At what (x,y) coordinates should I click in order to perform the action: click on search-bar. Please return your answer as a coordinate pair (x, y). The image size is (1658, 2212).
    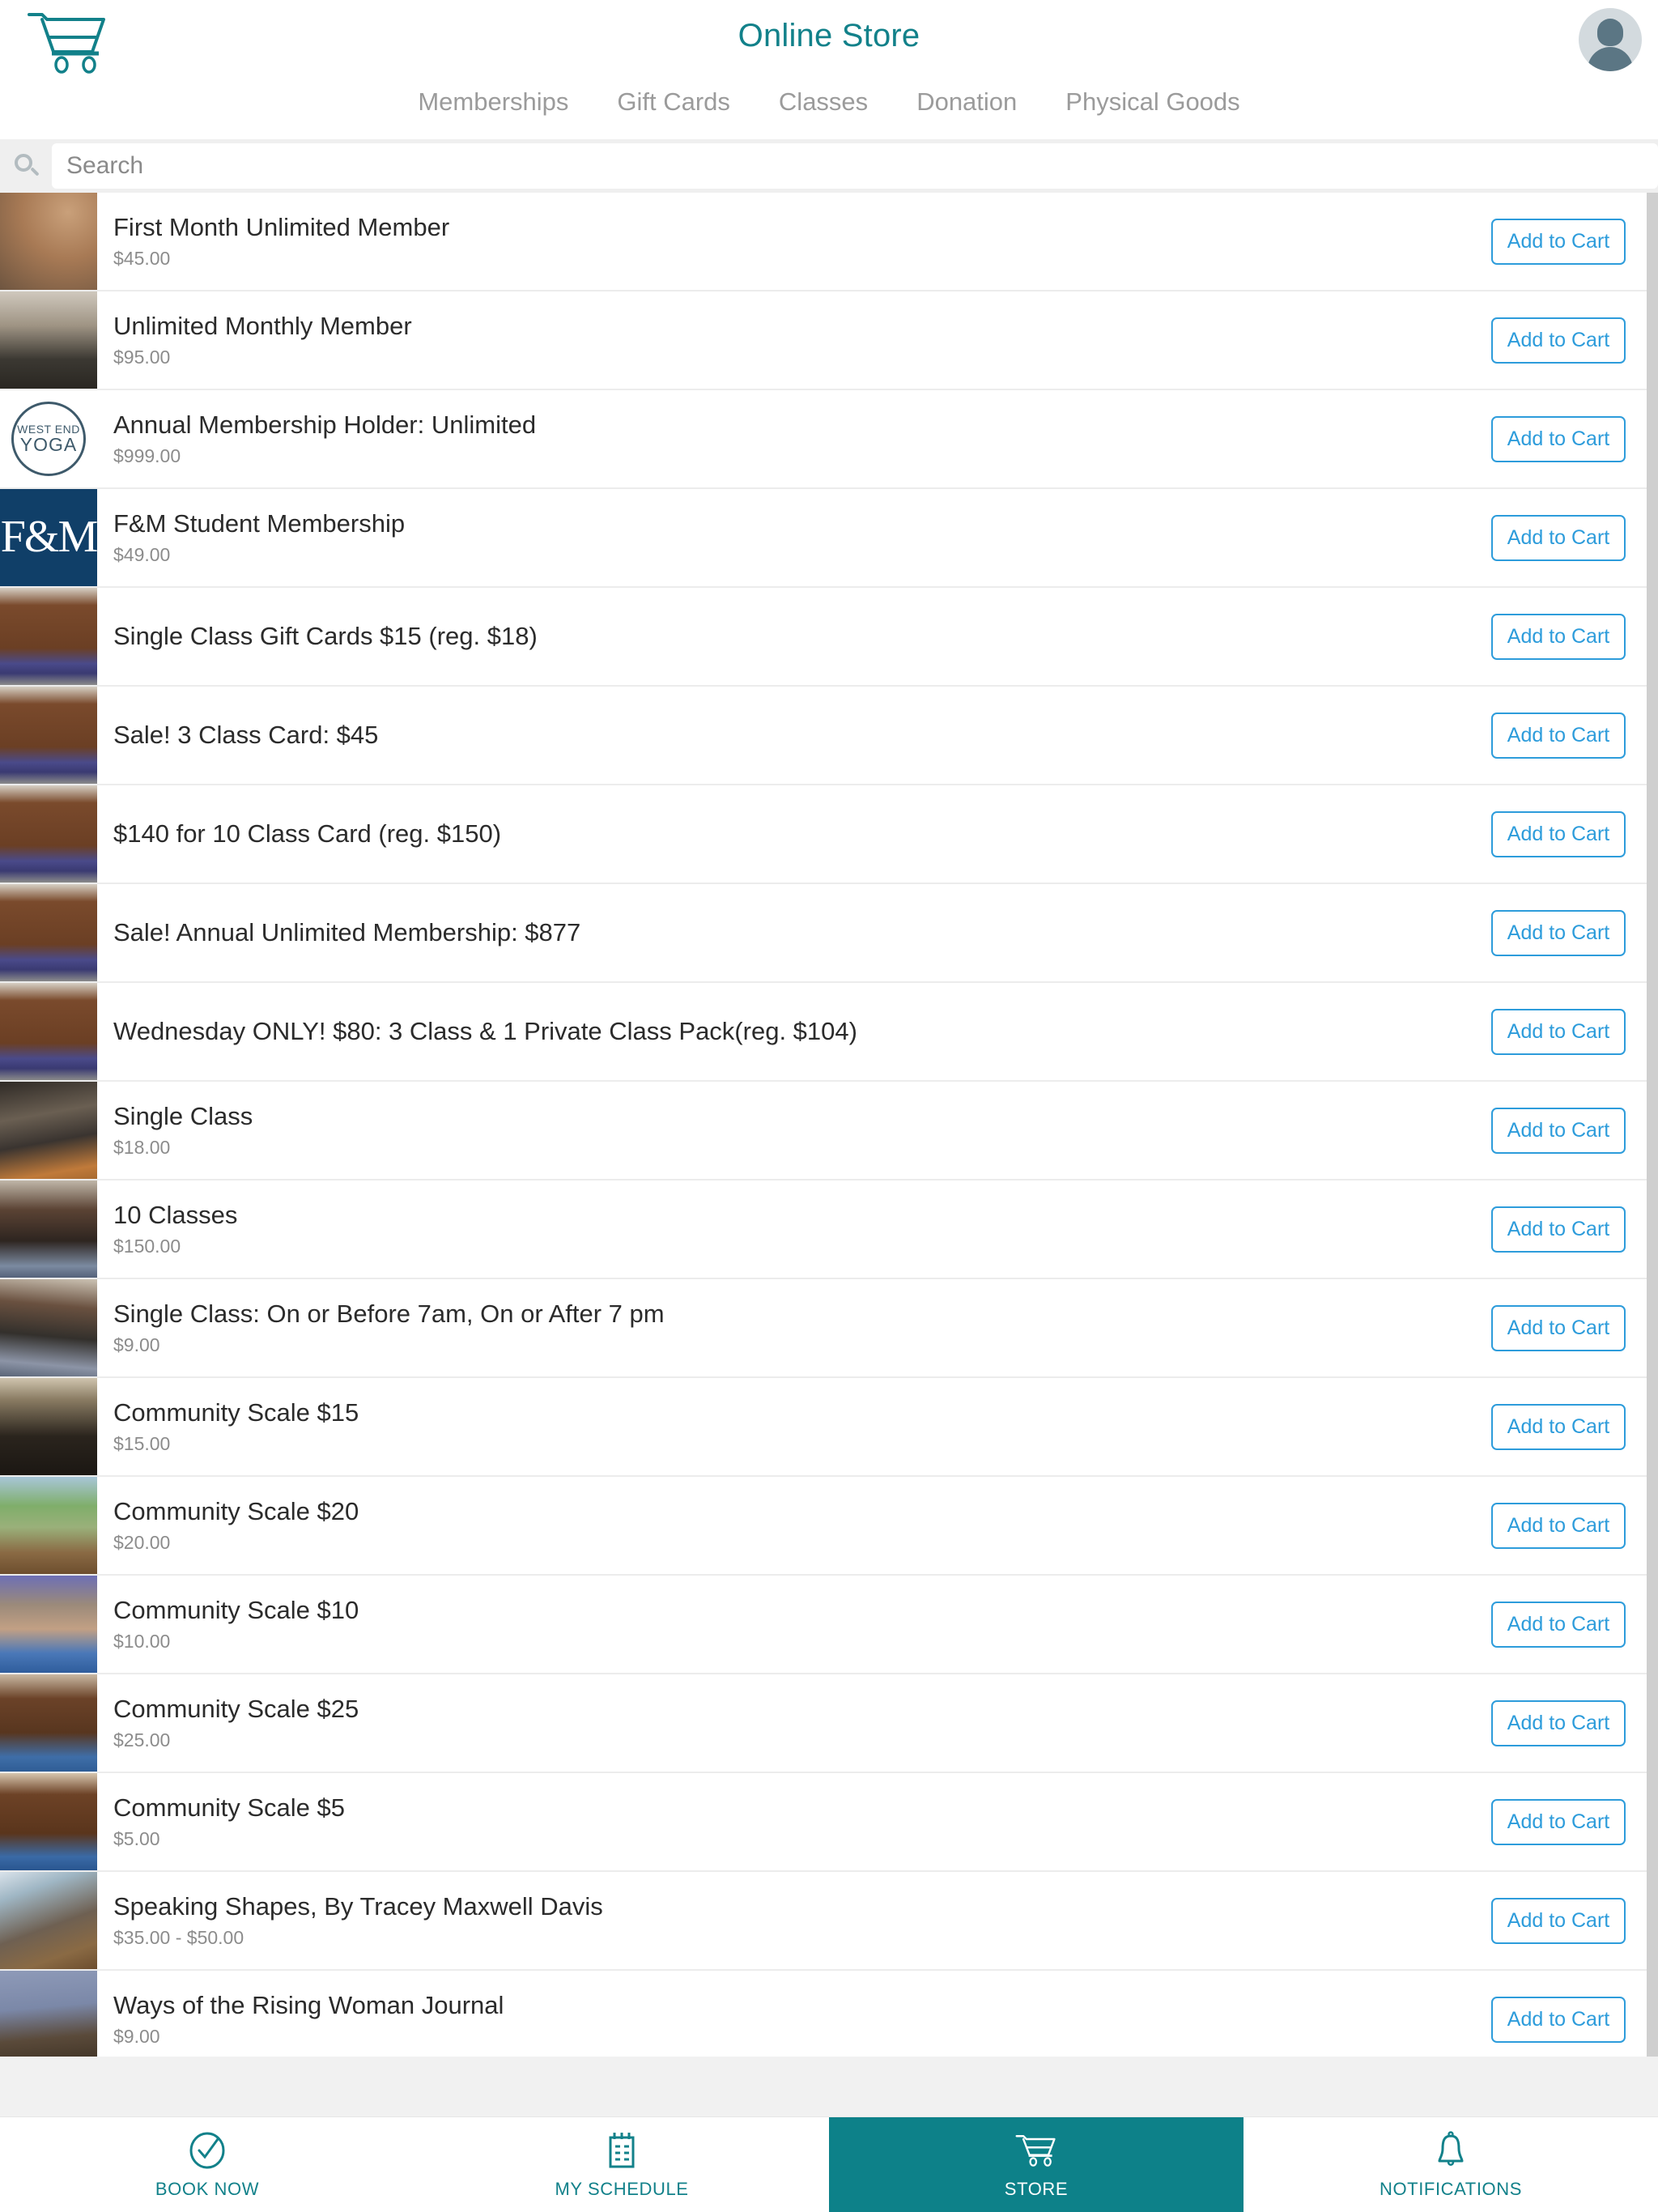
    Looking at the image, I should click on (829, 166).